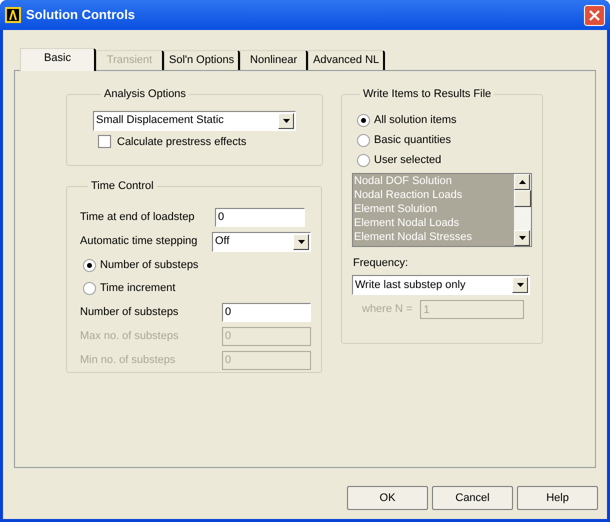  I want to click on field-label: Min no. of substeps, so click(128, 360).